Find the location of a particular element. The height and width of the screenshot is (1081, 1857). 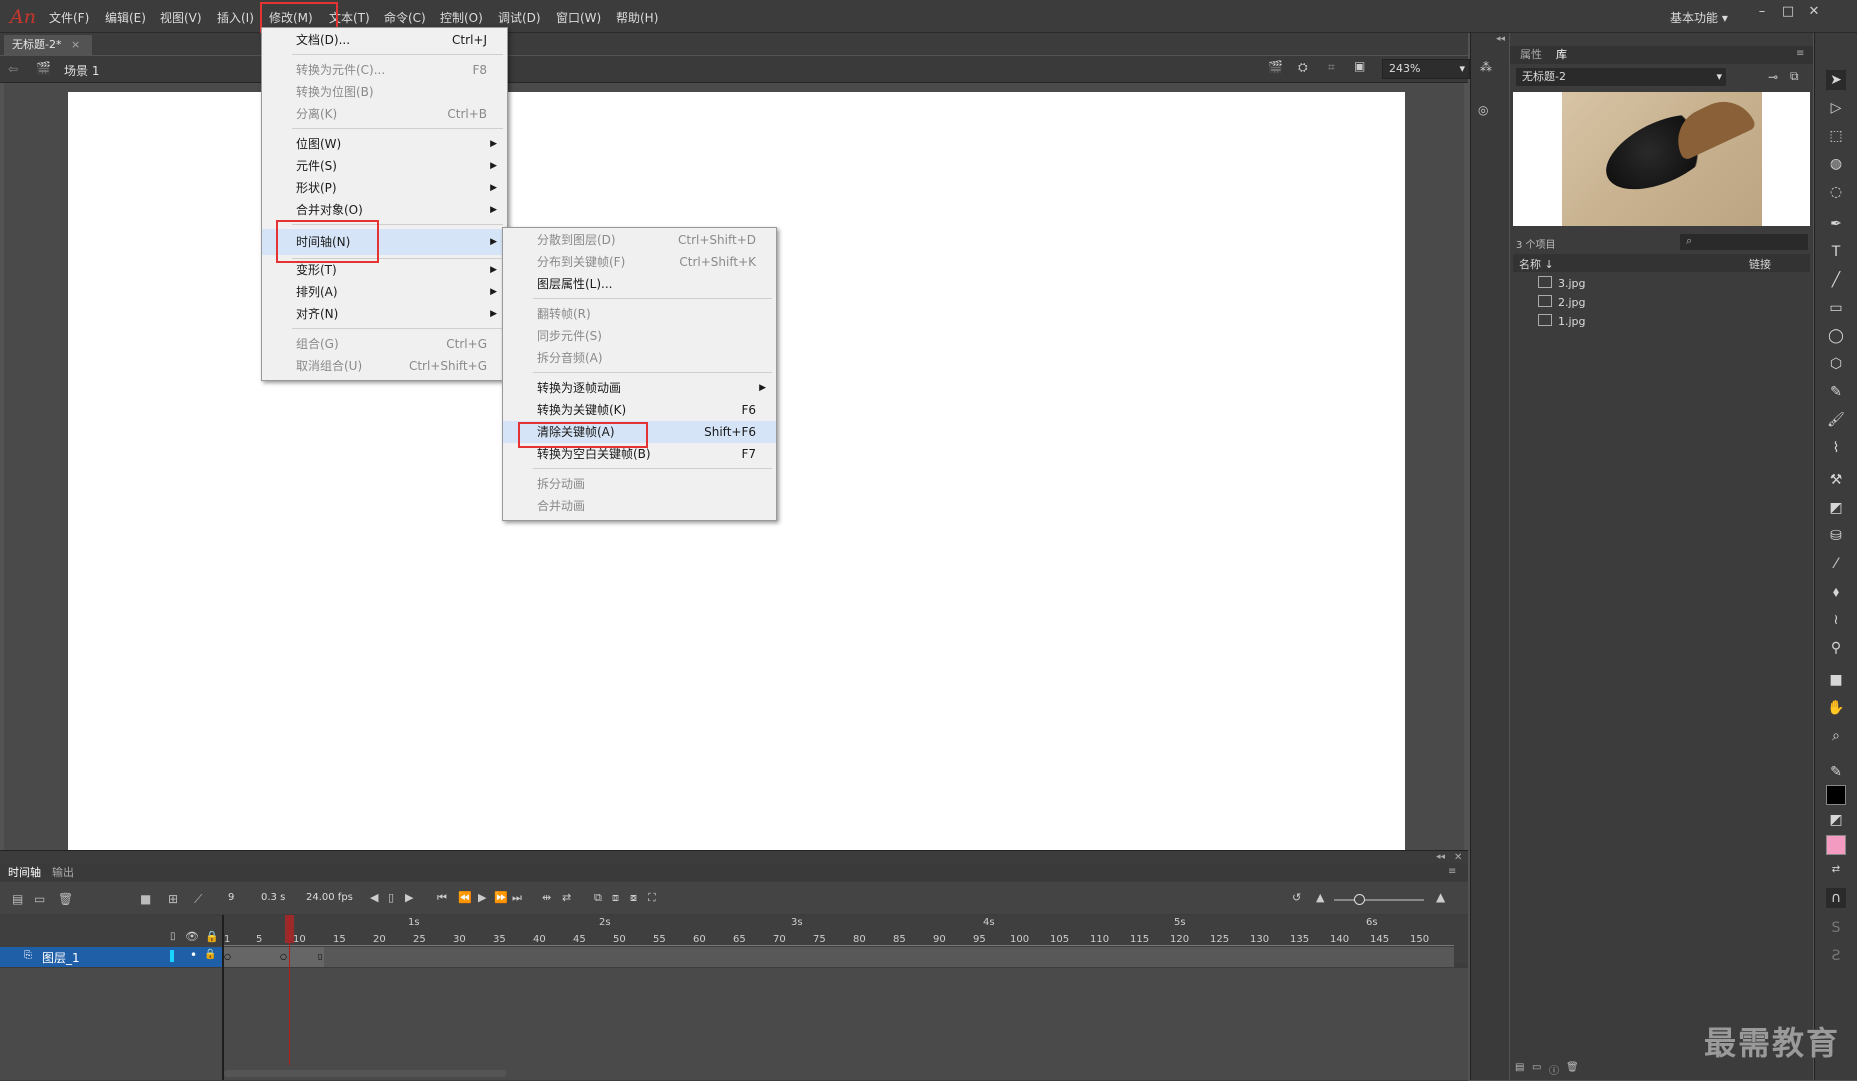

pen-tool-icon: ✒ is located at coordinates (1836, 224).